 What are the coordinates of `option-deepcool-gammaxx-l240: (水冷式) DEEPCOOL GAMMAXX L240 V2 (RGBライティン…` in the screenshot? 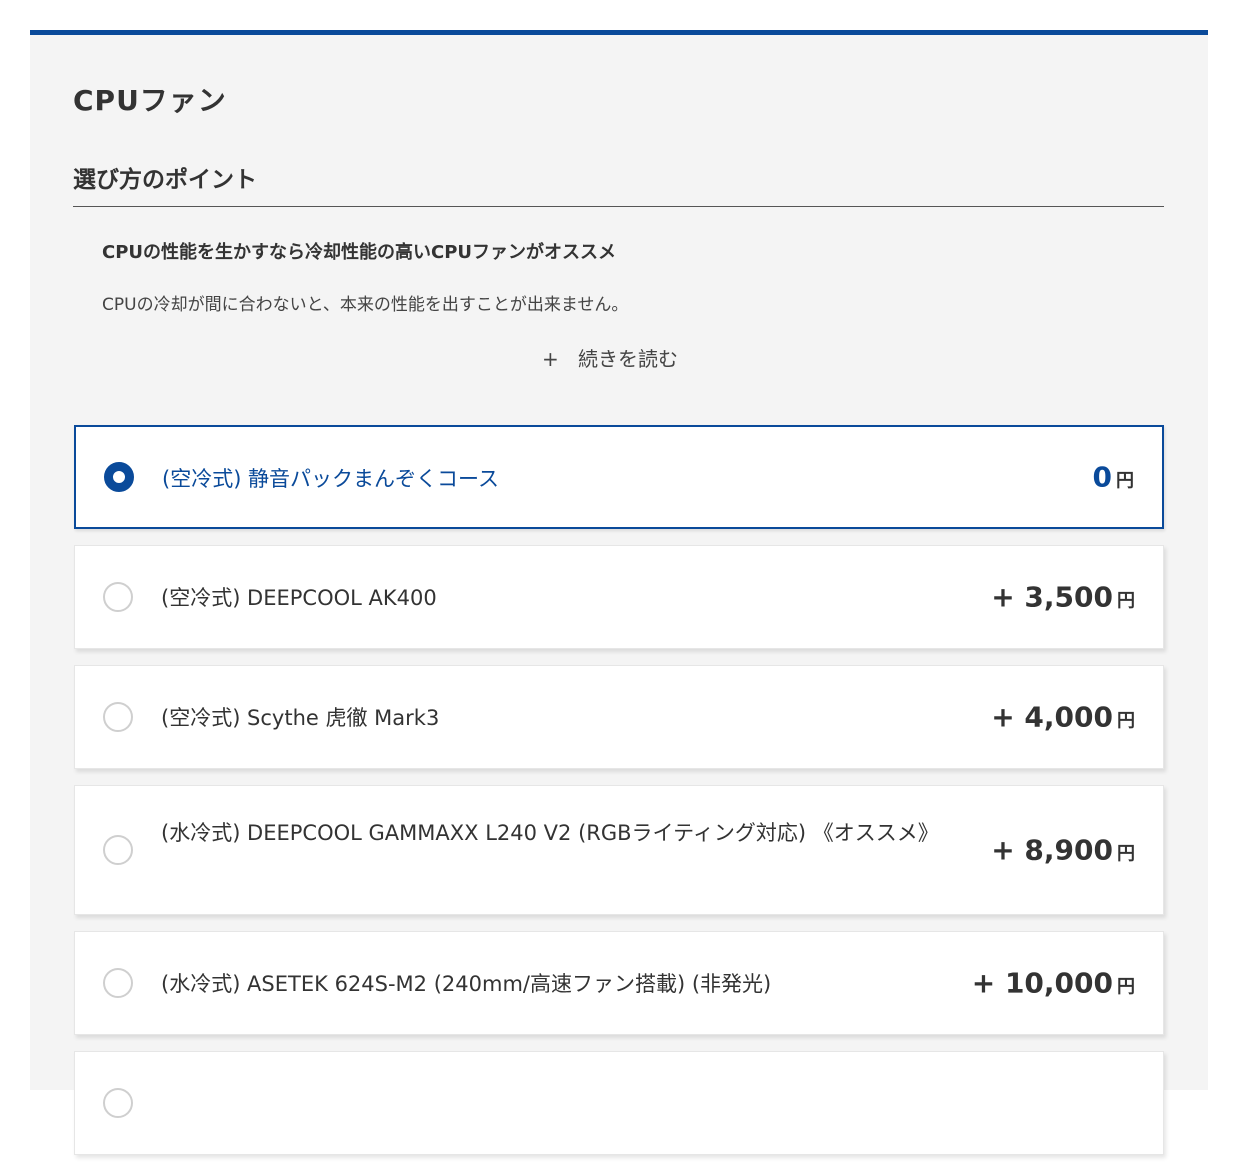 It's located at (619, 850).